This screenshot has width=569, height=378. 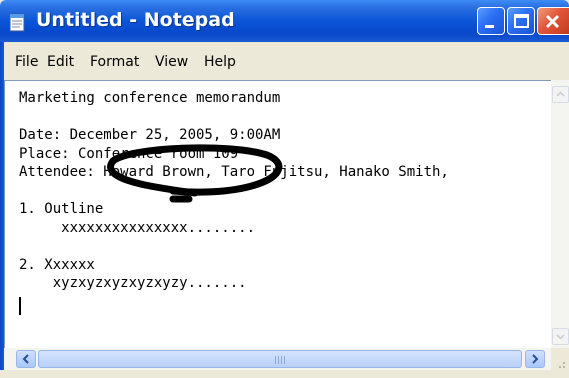 I want to click on close-button, so click(x=553, y=21).